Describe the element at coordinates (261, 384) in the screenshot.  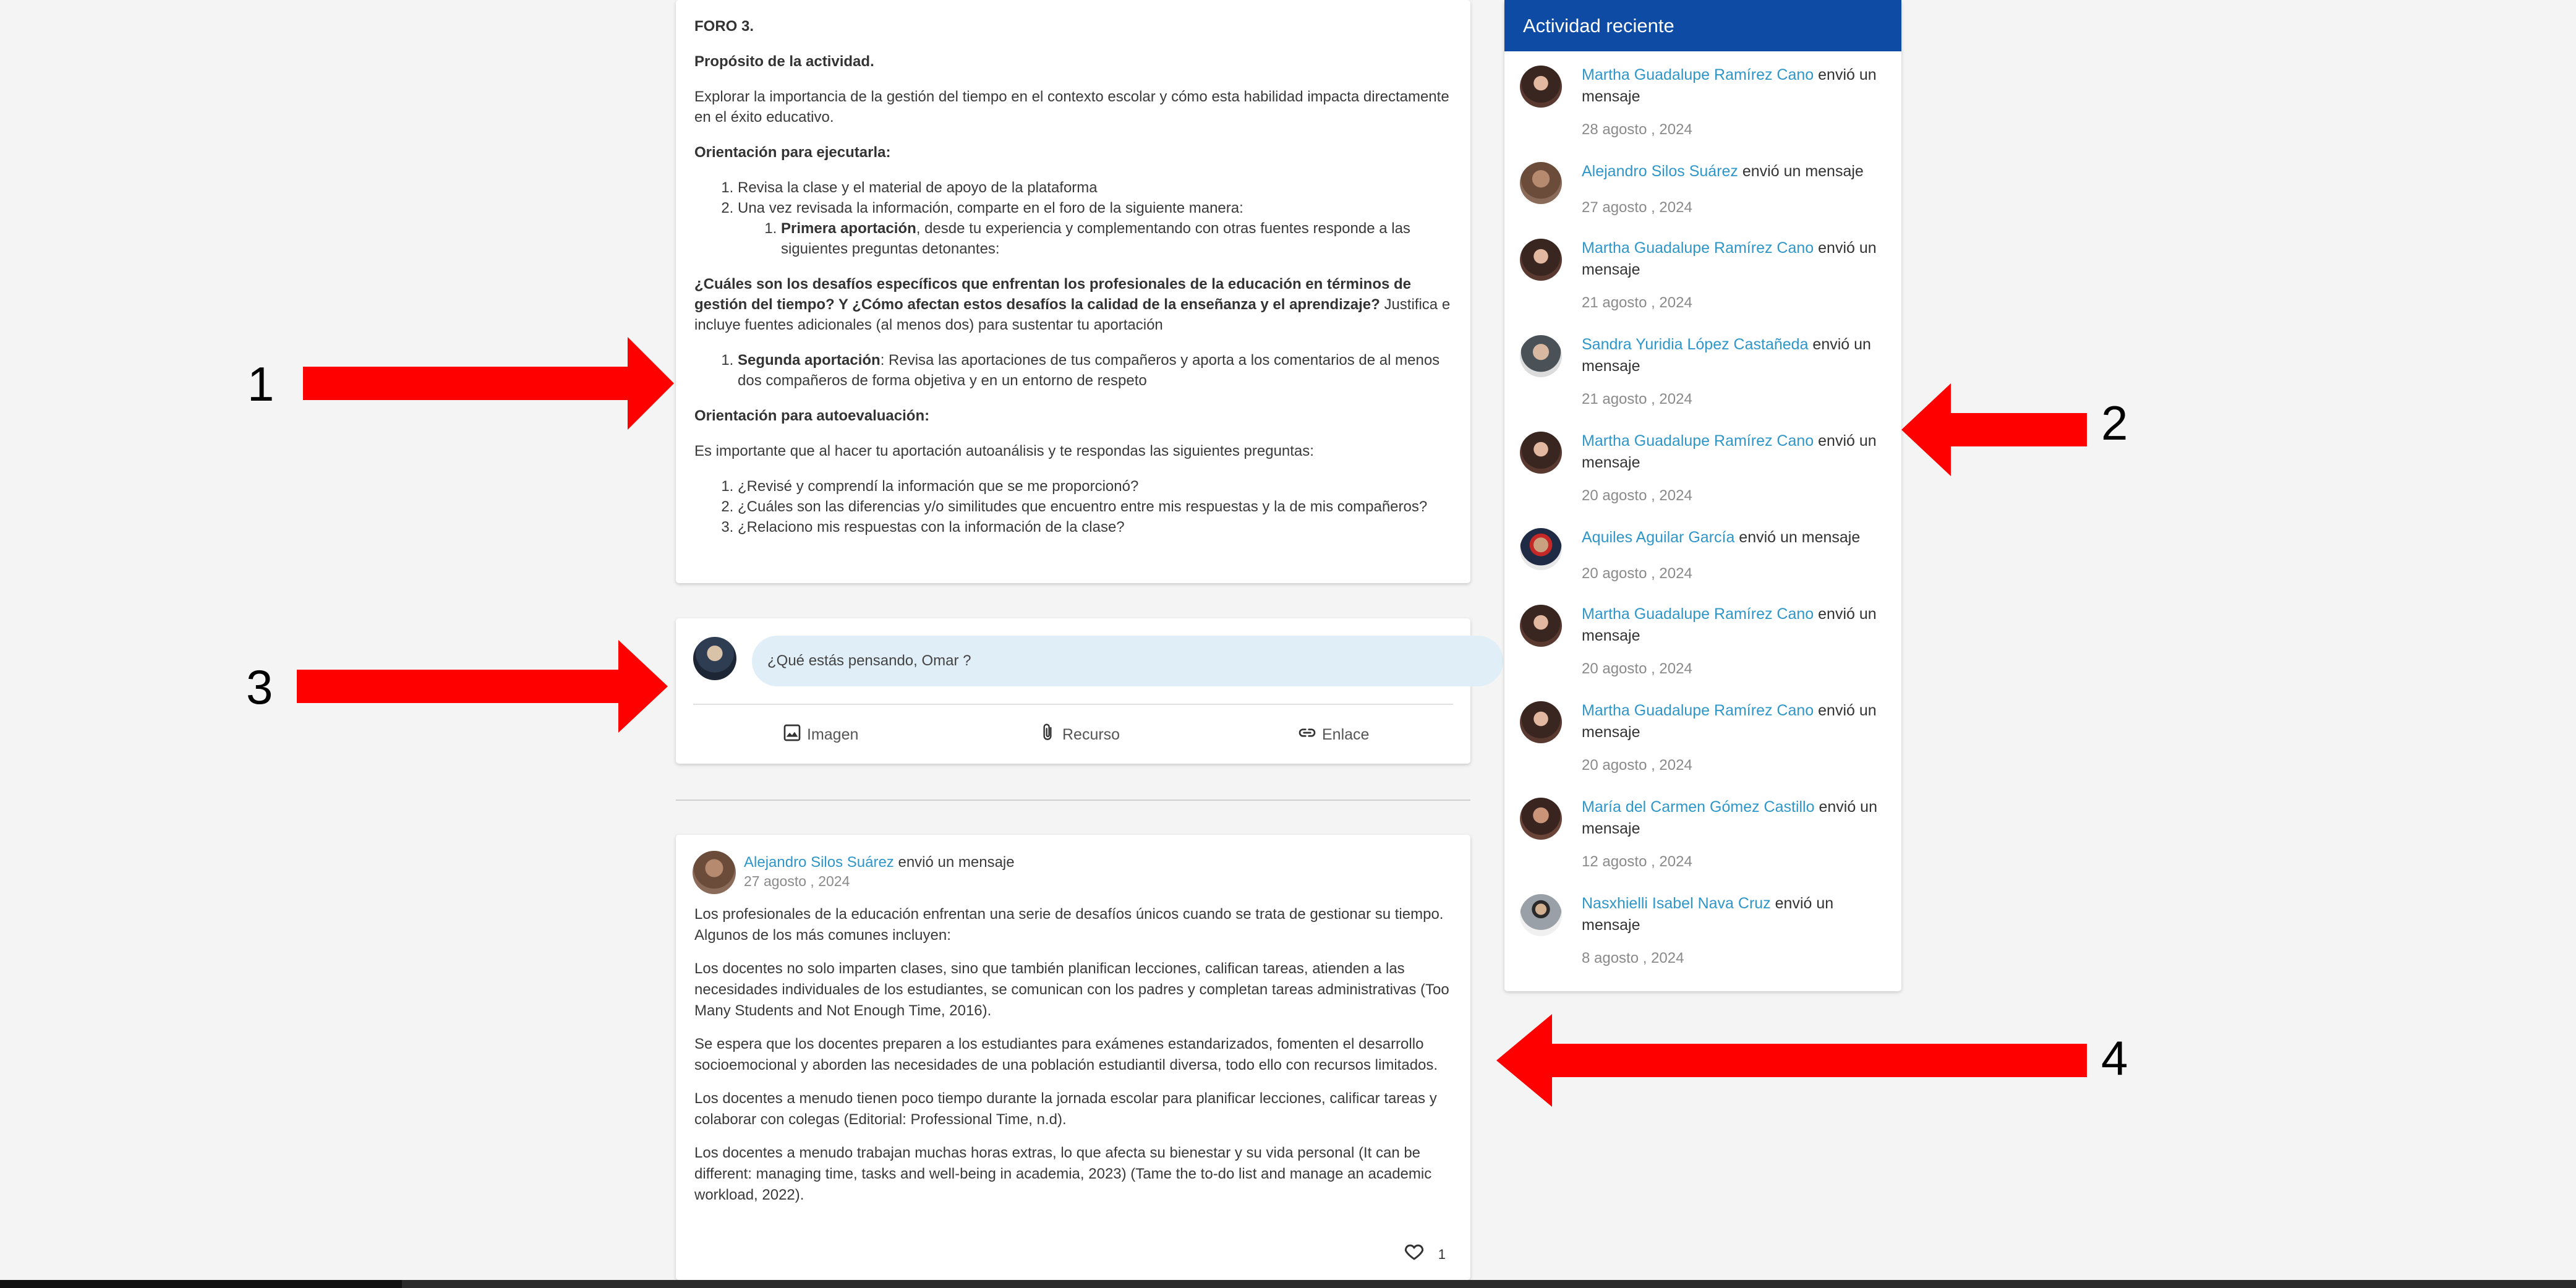
I see `annotation-number-1: 1` at that location.